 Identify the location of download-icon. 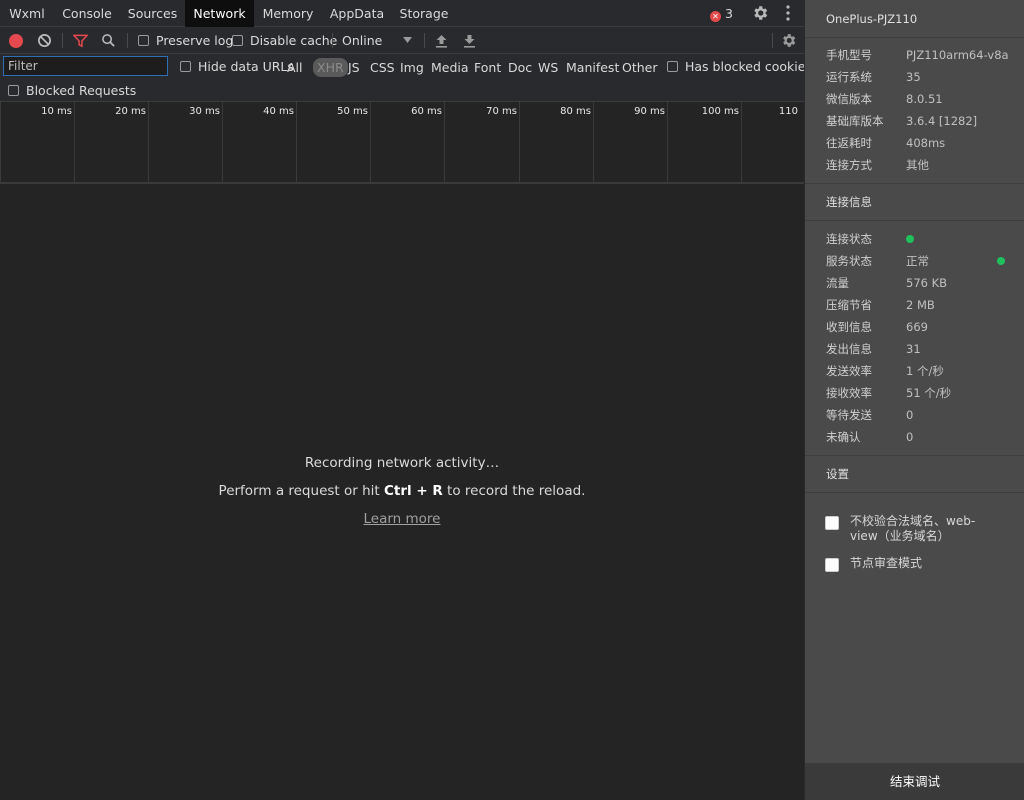
(469, 41).